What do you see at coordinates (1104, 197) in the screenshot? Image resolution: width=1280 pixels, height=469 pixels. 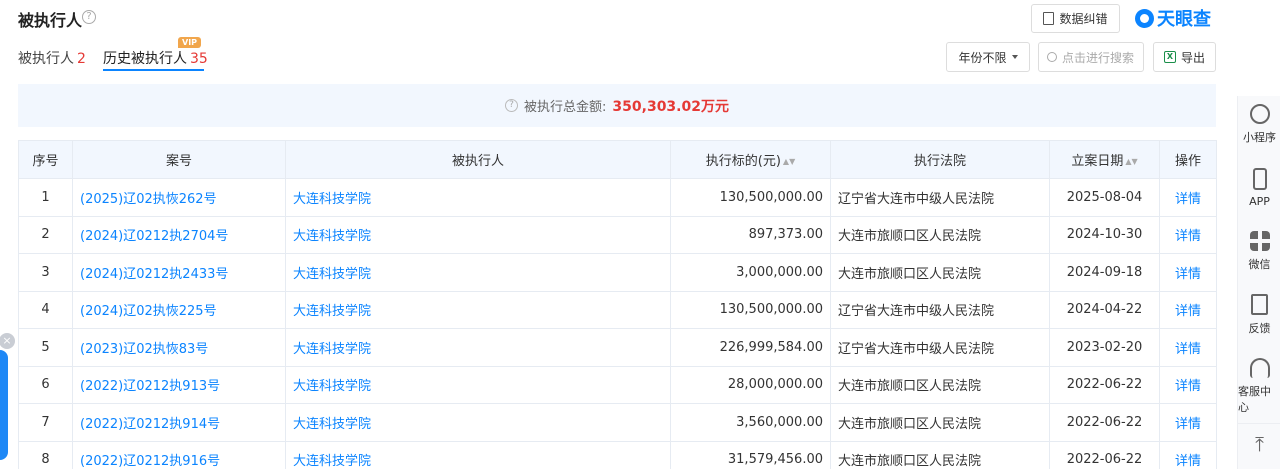 I see `cell-filing-date: 2025-08-04` at bounding box center [1104, 197].